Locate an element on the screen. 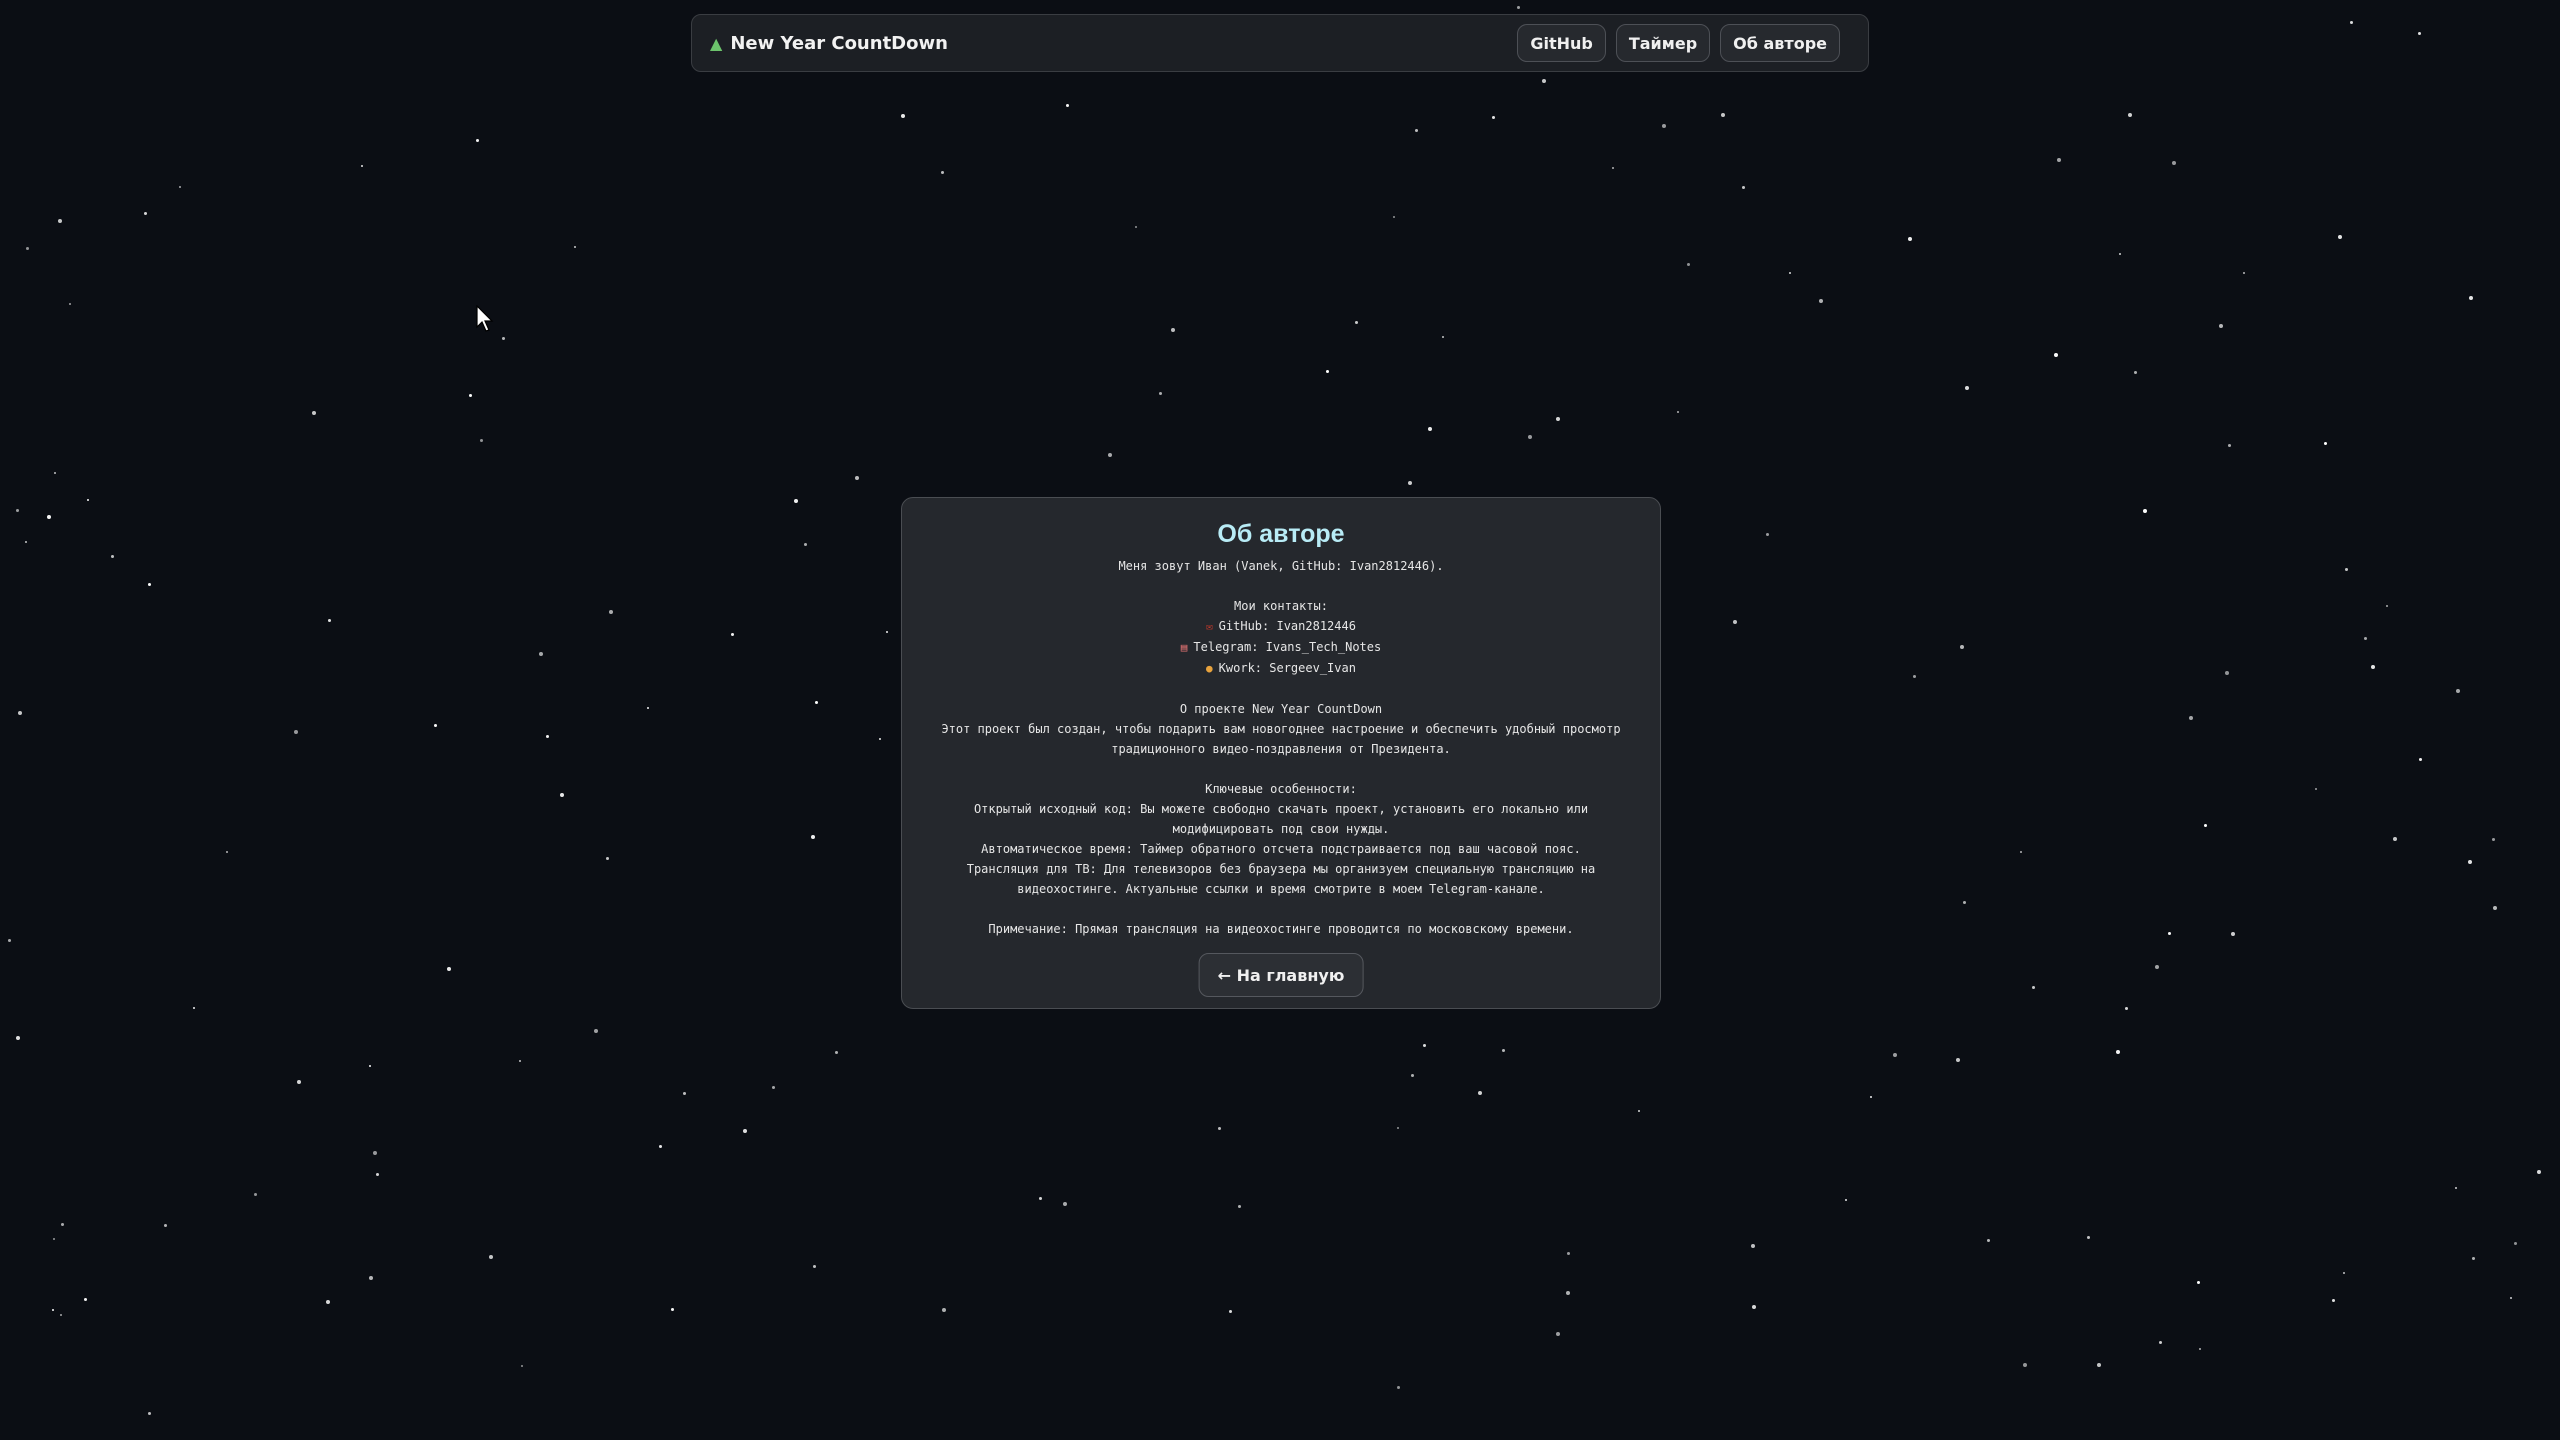 The image size is (2560, 1440). contacts-title: Мои контакты: is located at coordinates (1281, 606).